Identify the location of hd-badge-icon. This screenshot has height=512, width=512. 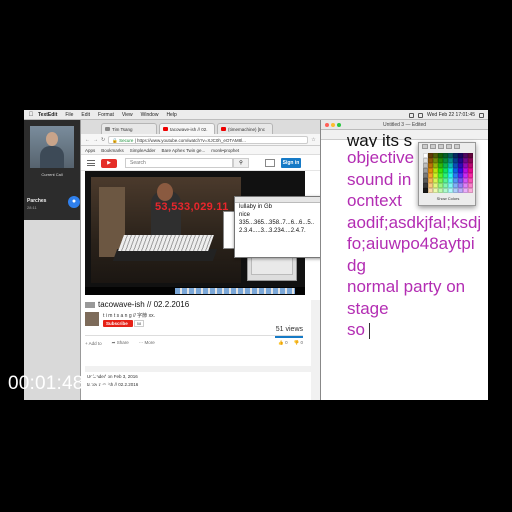
(90, 304).